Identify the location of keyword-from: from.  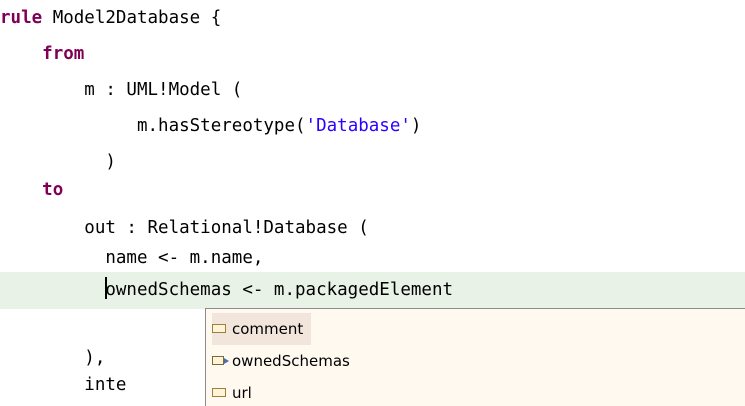
(63, 54).